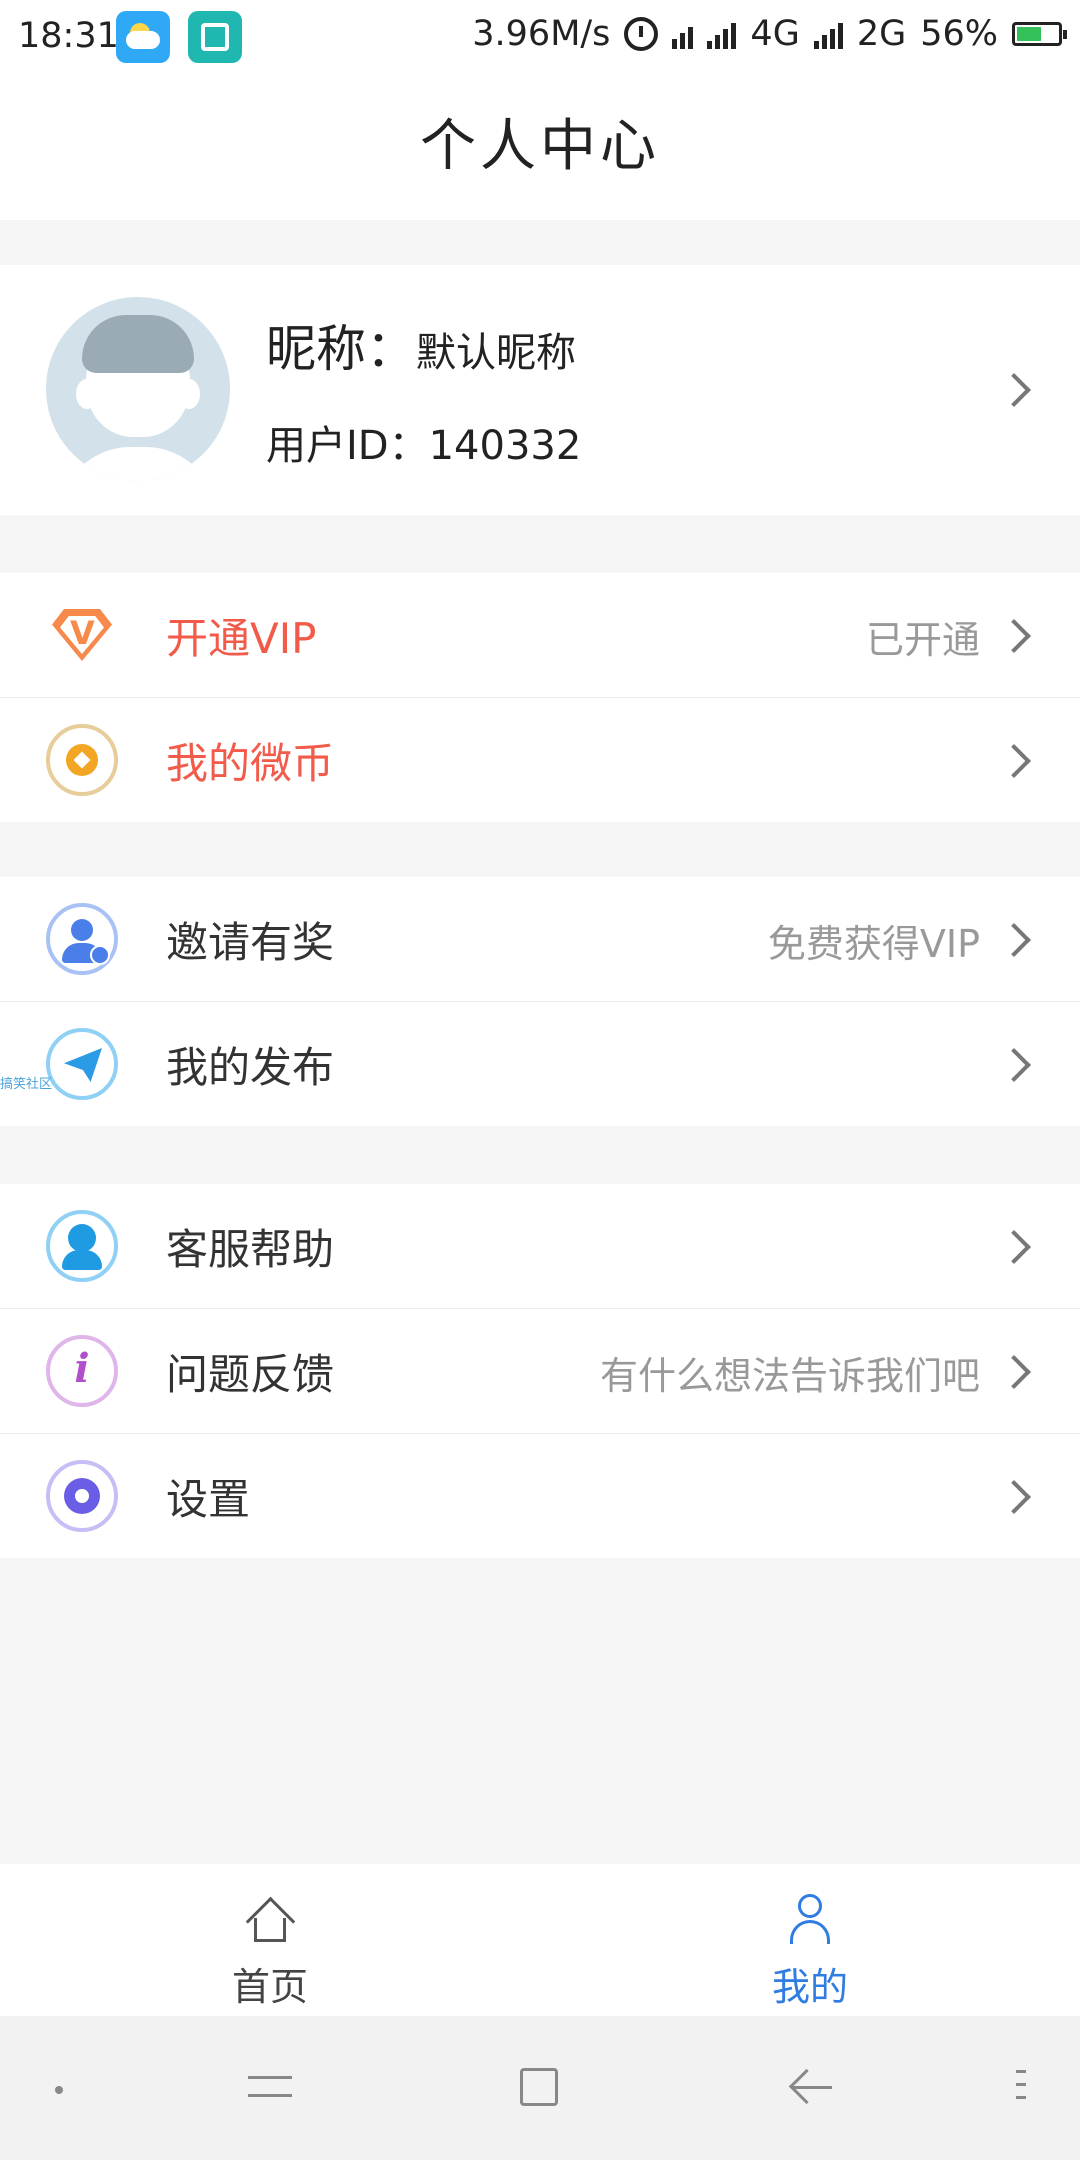 The height and width of the screenshot is (2160, 1080). I want to click on menu-item-label: 客服帮助, so click(250, 1249).